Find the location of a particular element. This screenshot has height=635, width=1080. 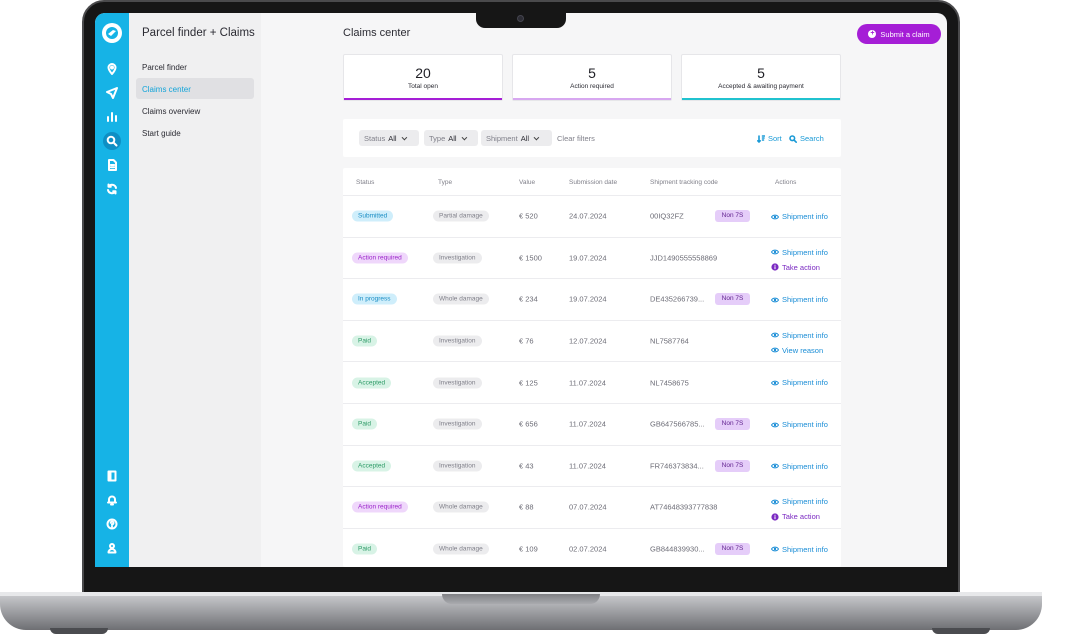

nav-item-claims-overview: Claims overview is located at coordinates (195, 110).